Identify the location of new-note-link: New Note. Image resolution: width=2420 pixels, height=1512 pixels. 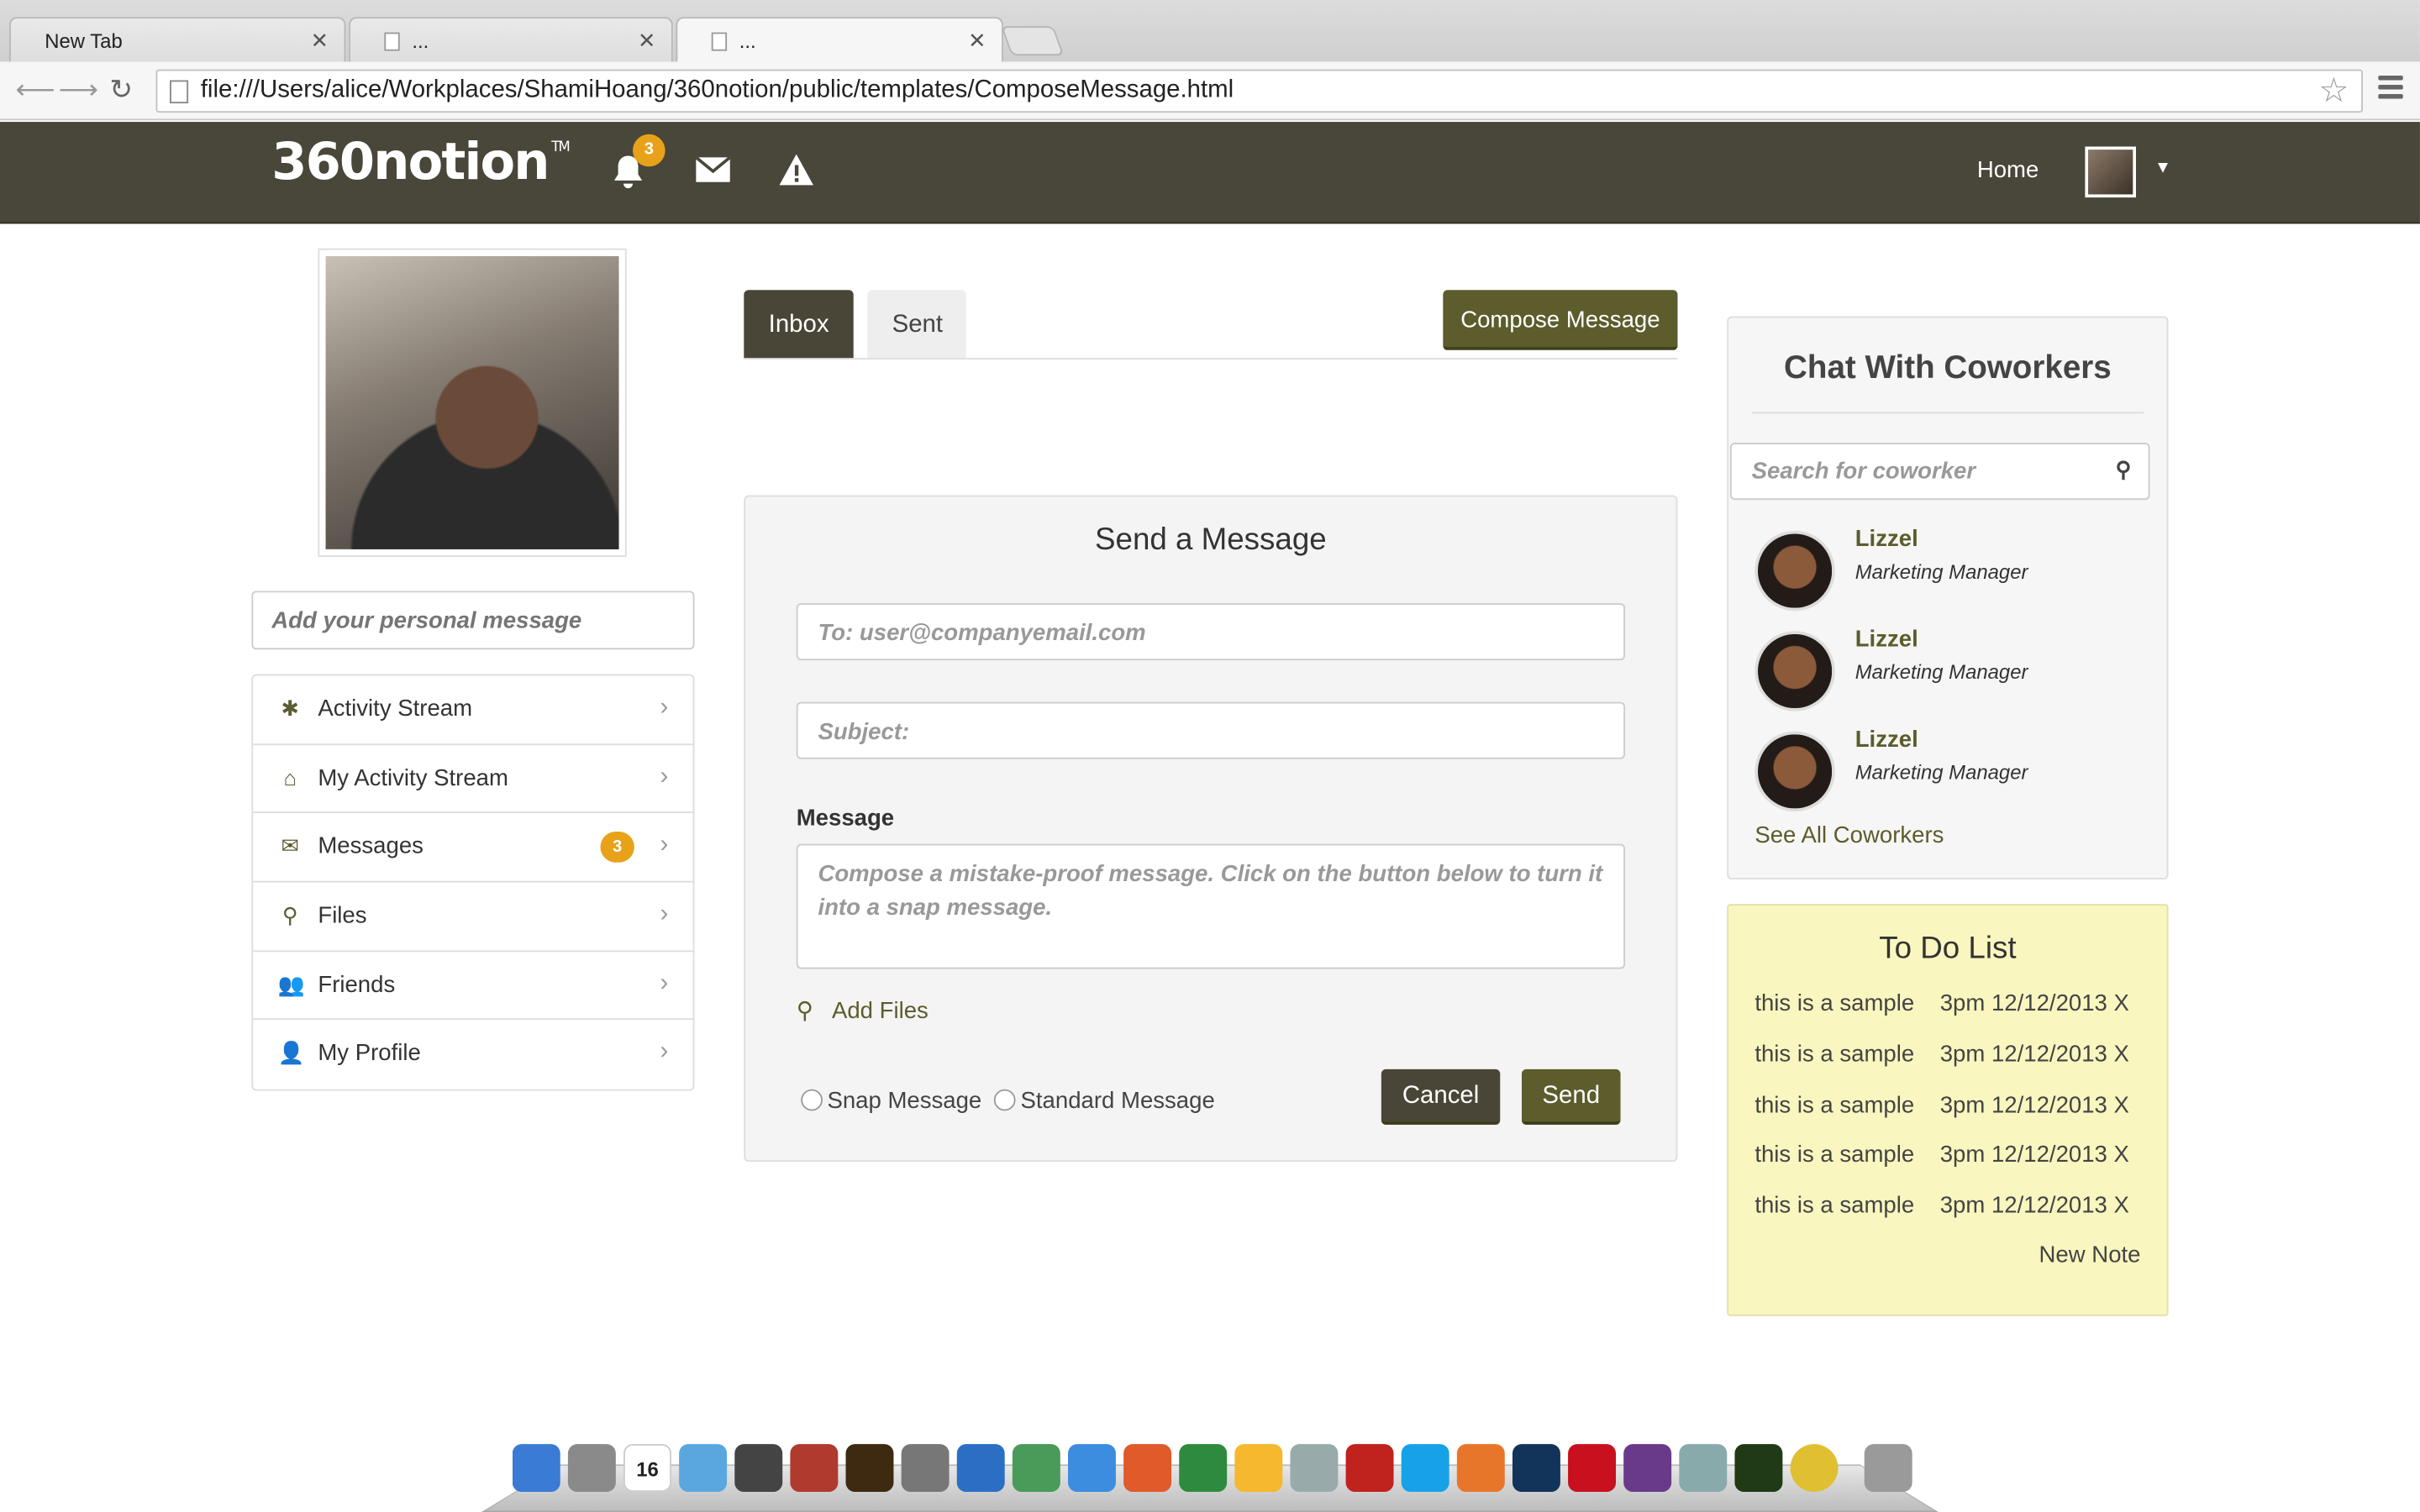
(2090, 1255).